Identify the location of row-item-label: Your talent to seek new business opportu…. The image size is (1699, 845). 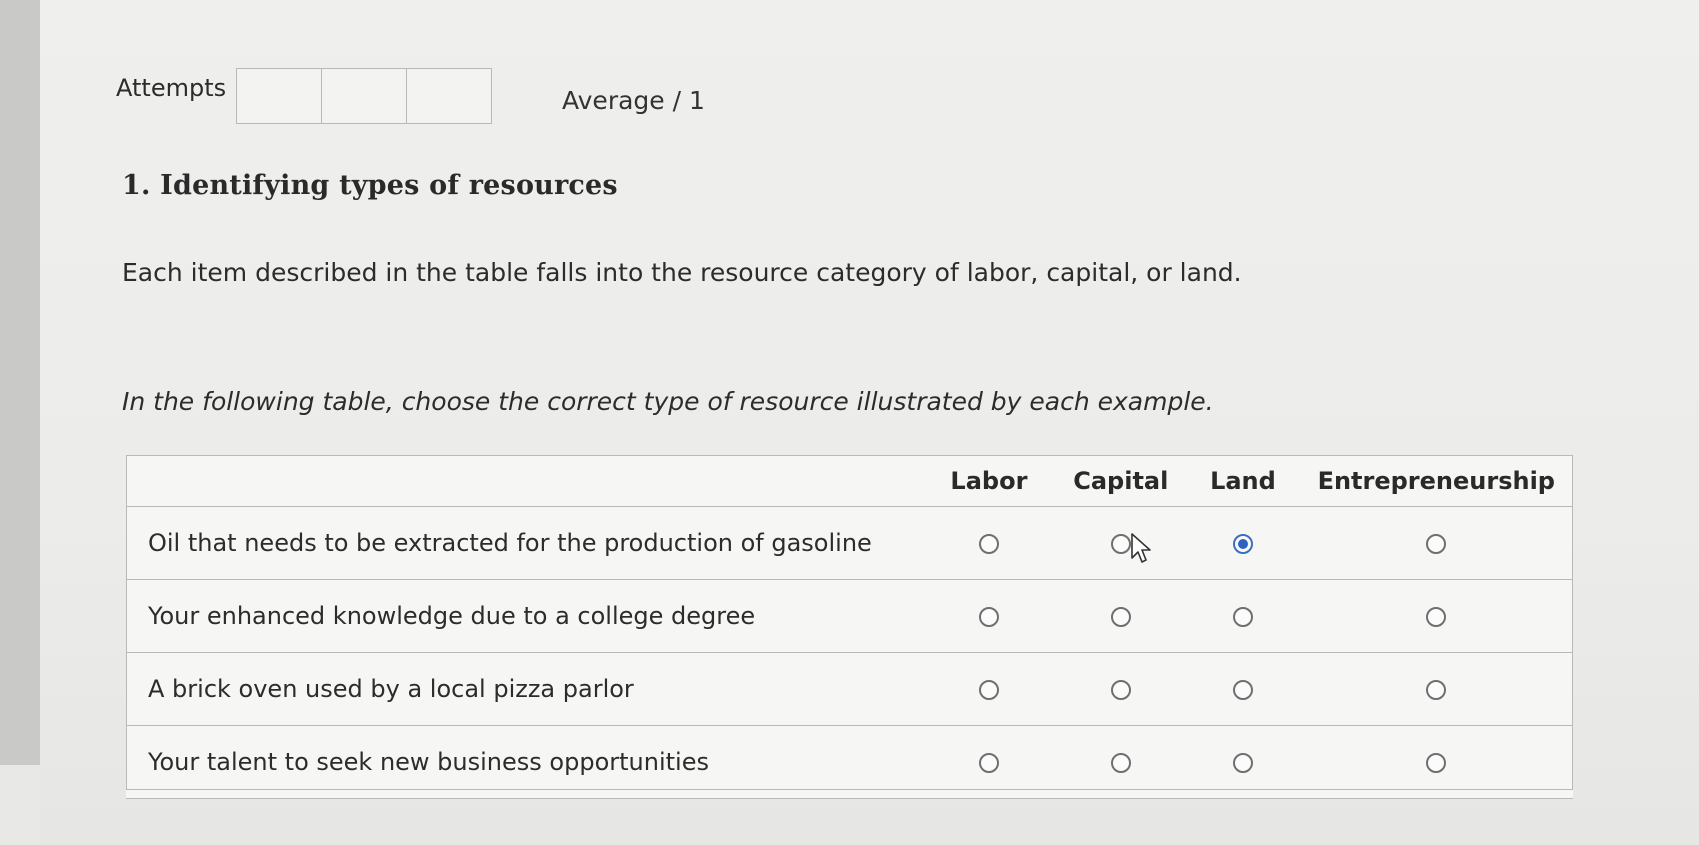
(524, 762).